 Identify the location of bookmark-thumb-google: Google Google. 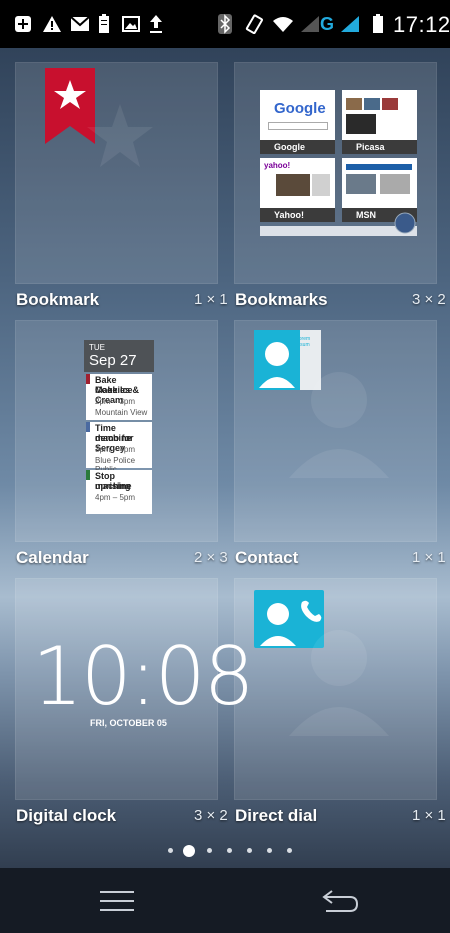
(297, 122).